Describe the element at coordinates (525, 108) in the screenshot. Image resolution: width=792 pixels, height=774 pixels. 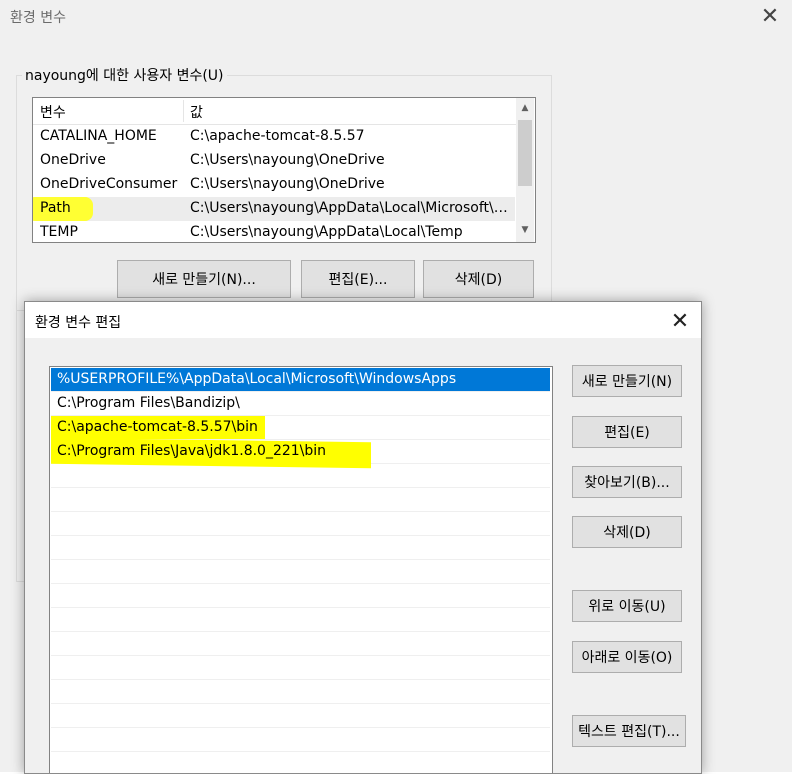
I see `scroll-up-icon: ▲` at that location.